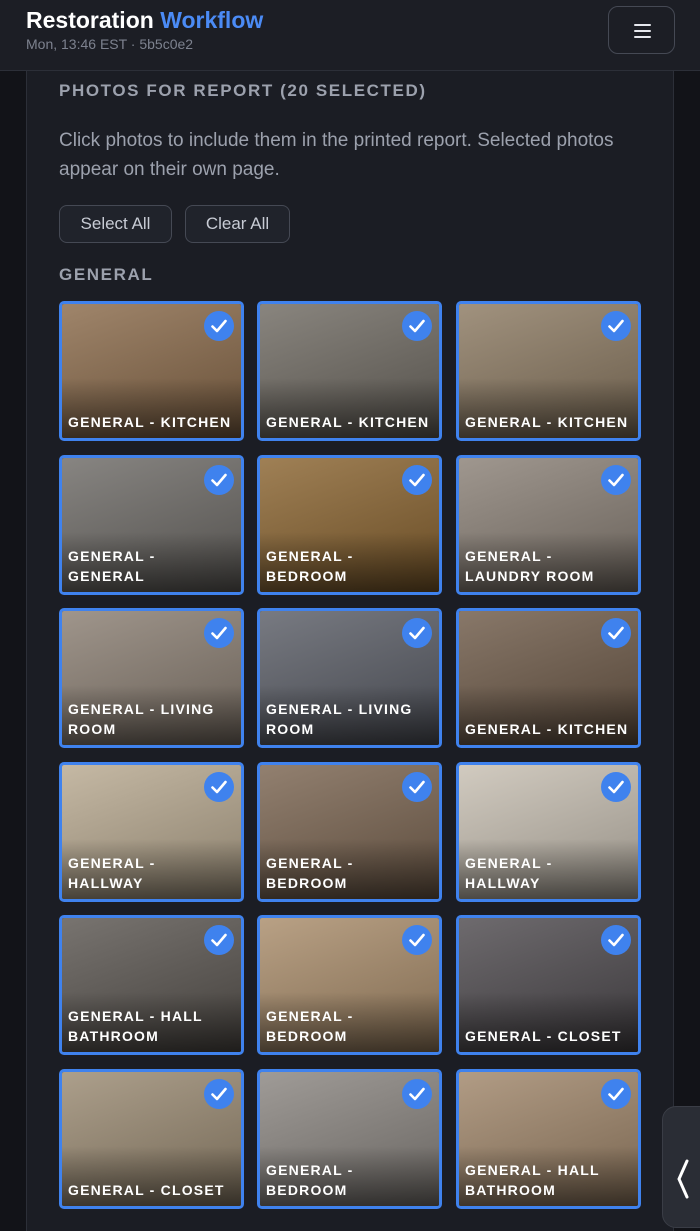 Image resolution: width=700 pixels, height=1231 pixels. I want to click on app-title: Restoration Workflow, so click(144, 20).